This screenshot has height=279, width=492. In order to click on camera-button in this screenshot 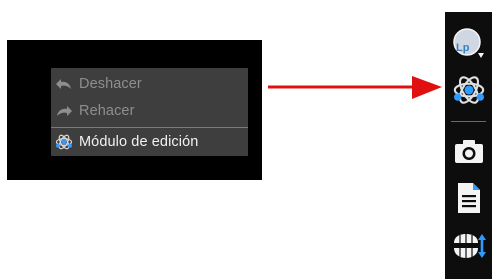, I will do `click(468, 151)`.